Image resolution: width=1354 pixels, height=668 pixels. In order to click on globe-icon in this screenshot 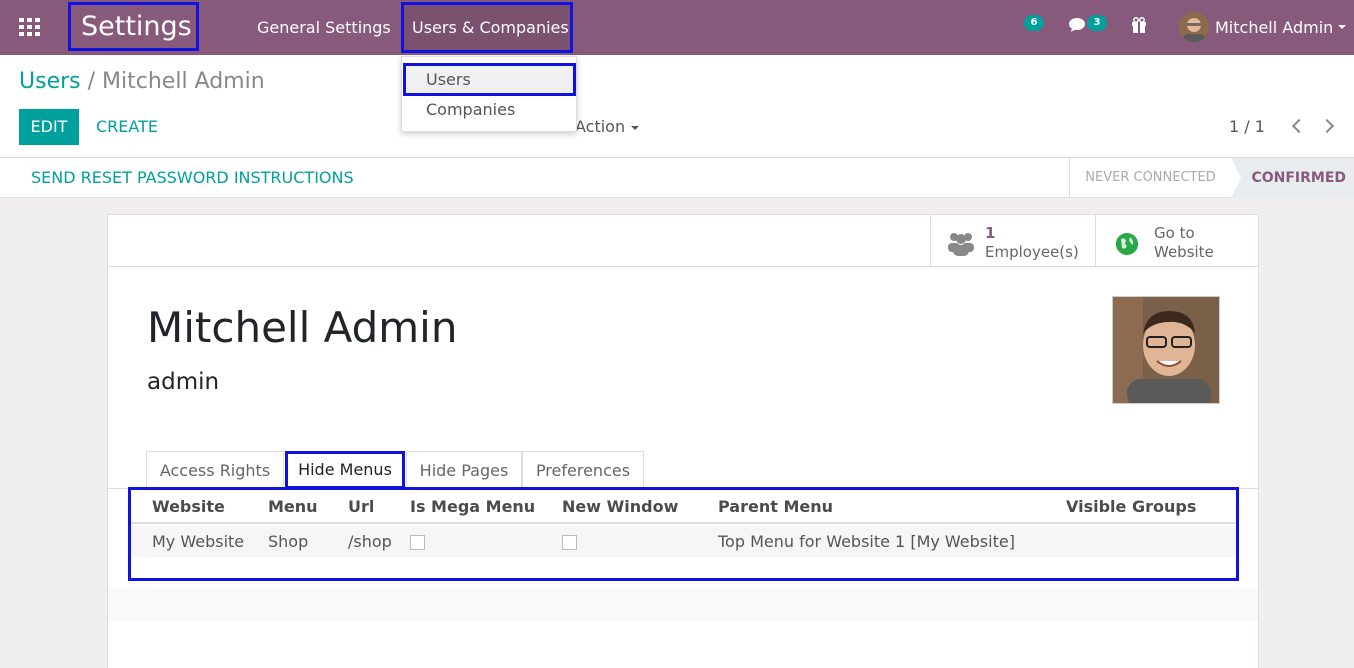, I will do `click(1127, 244)`.